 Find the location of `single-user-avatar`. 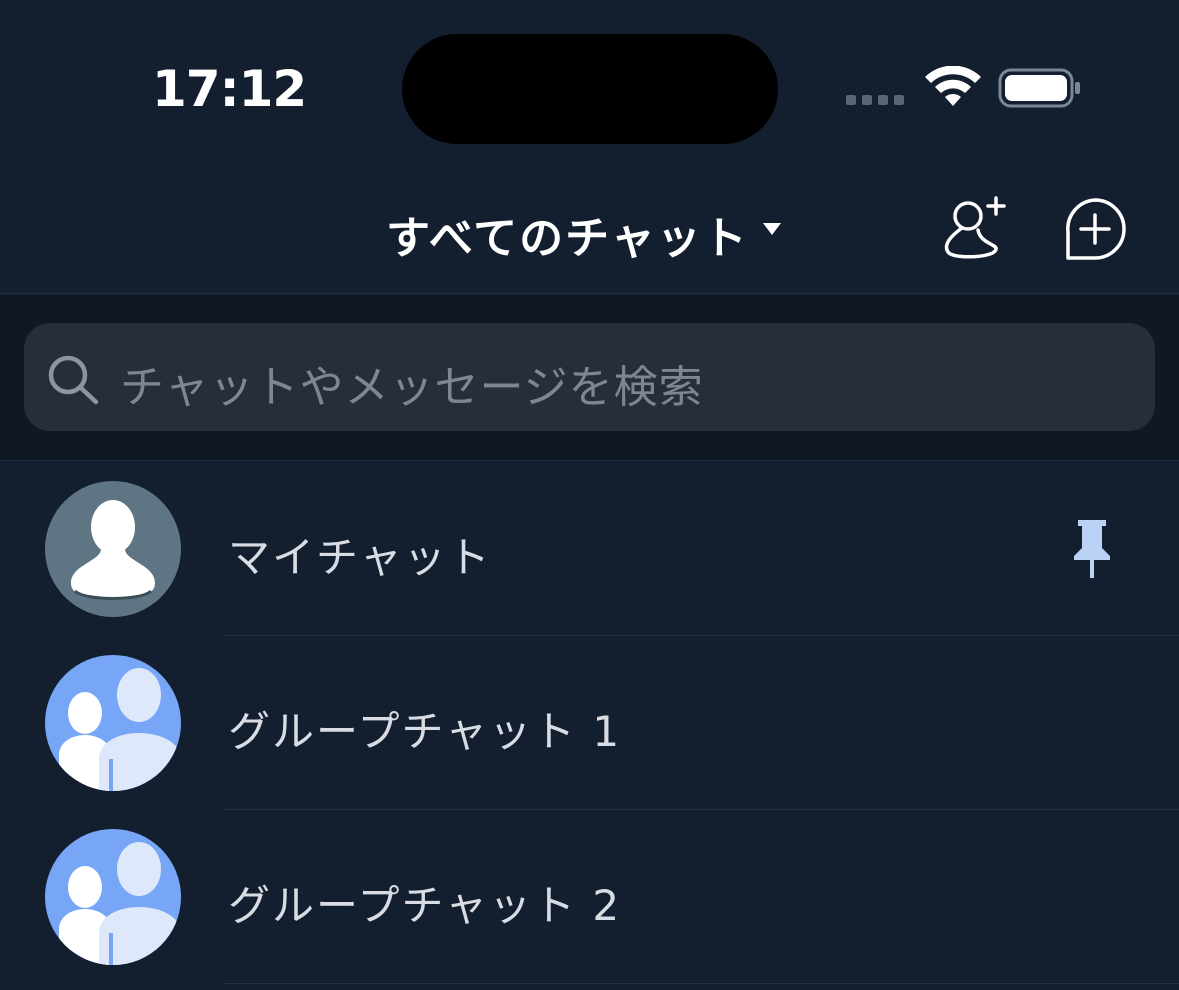

single-user-avatar is located at coordinates (113, 549).